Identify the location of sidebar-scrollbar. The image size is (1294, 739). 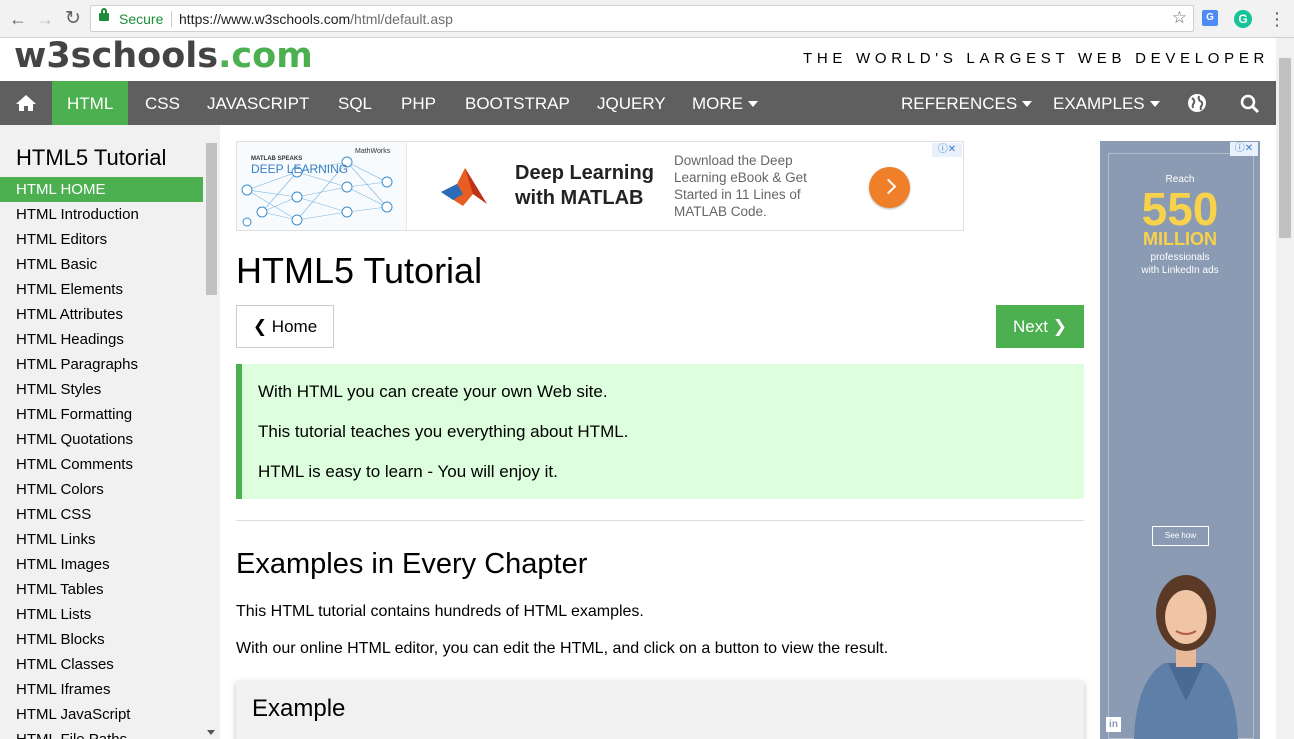
(211, 432).